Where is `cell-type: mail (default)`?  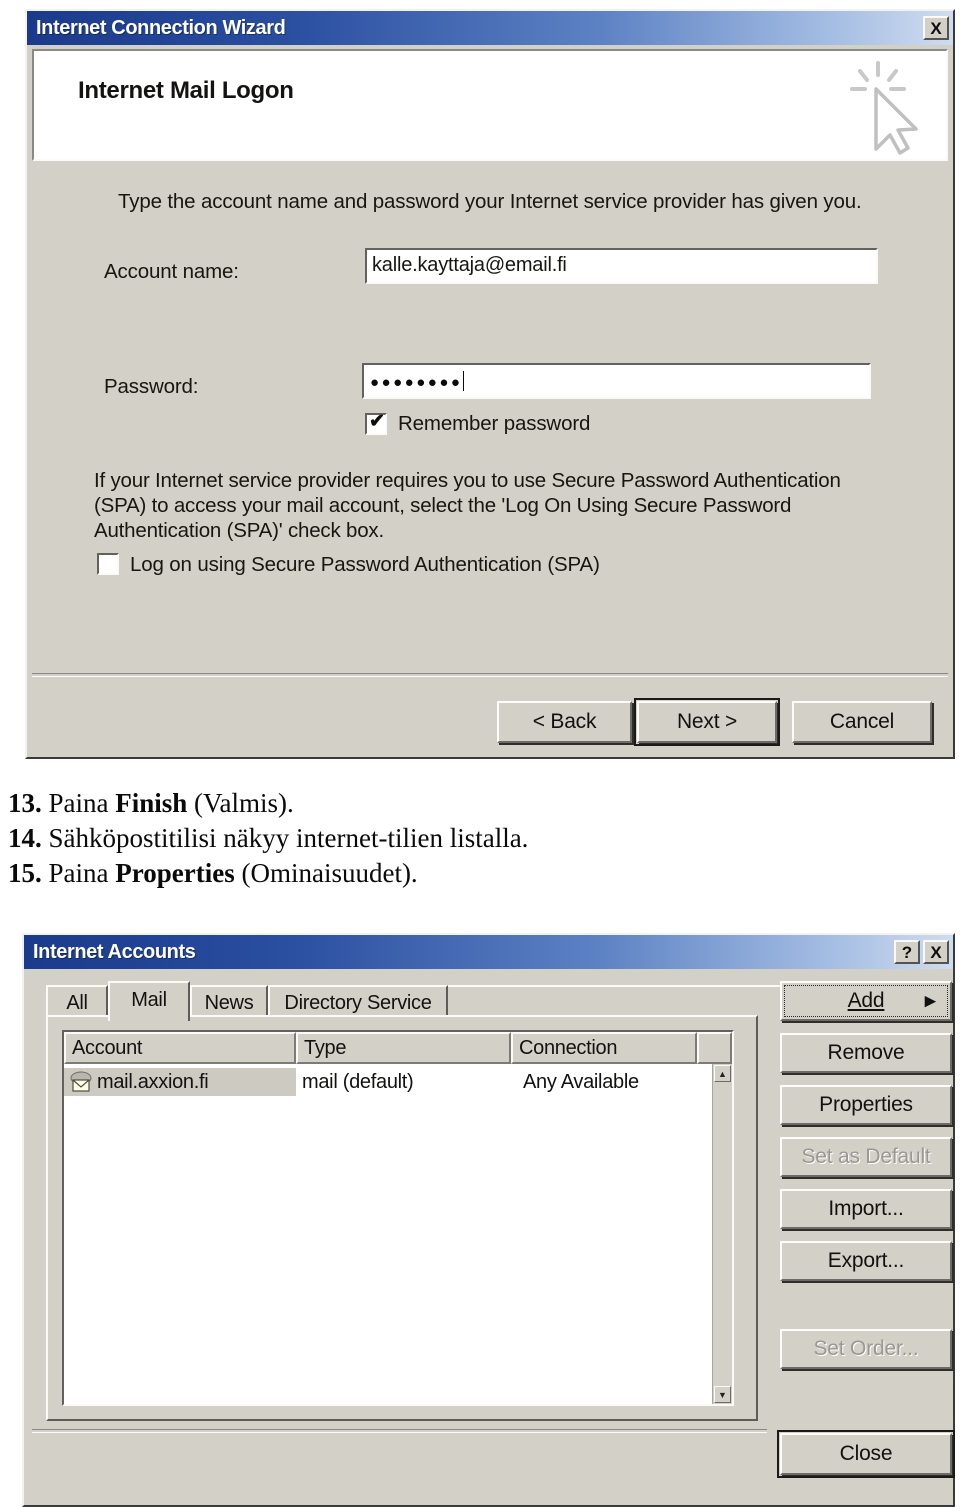 cell-type: mail (default) is located at coordinates (358, 1081).